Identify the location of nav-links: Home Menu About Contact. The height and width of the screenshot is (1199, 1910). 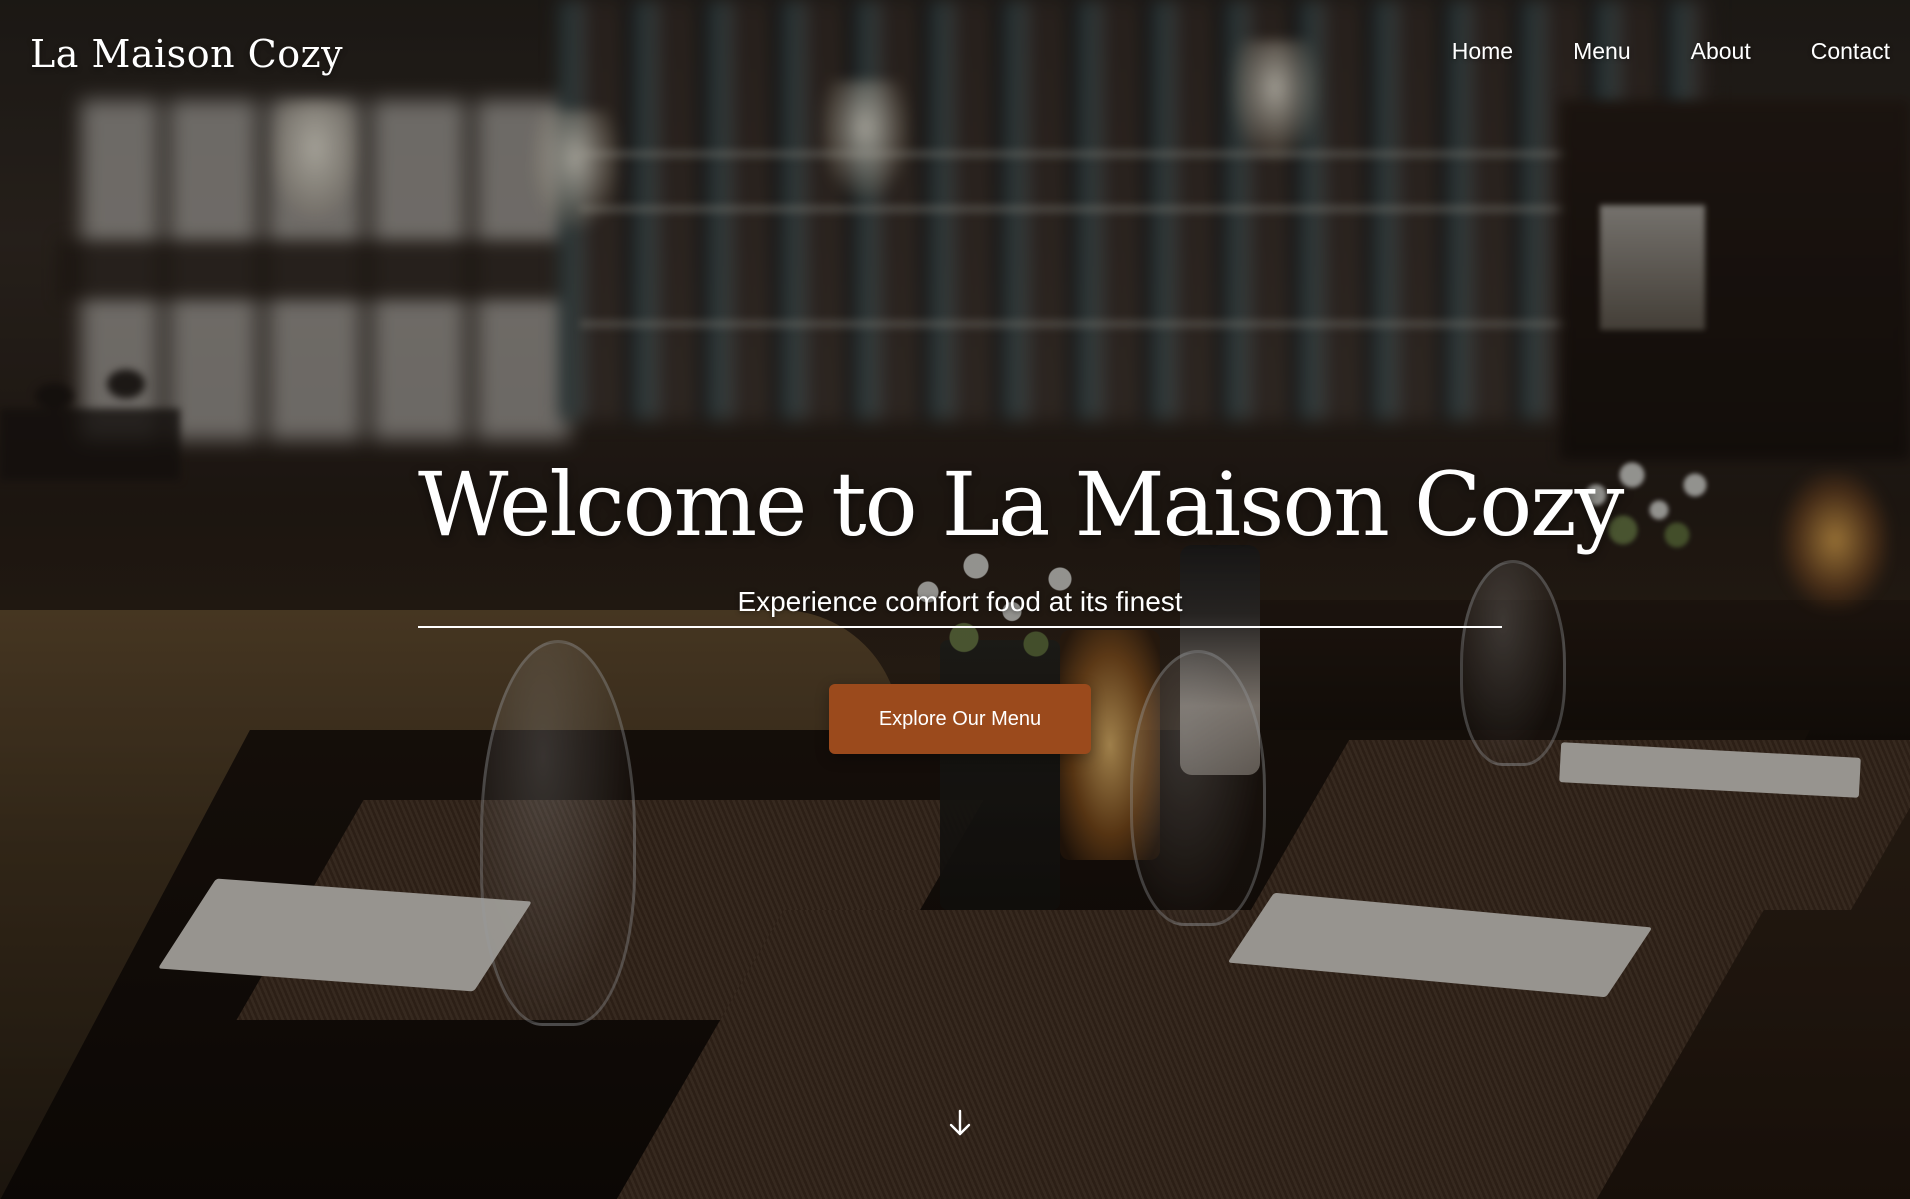
(1641, 51).